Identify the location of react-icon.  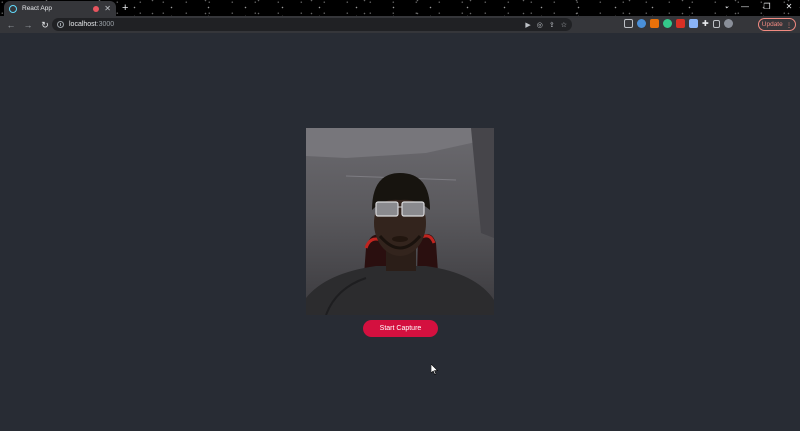
(13, 8).